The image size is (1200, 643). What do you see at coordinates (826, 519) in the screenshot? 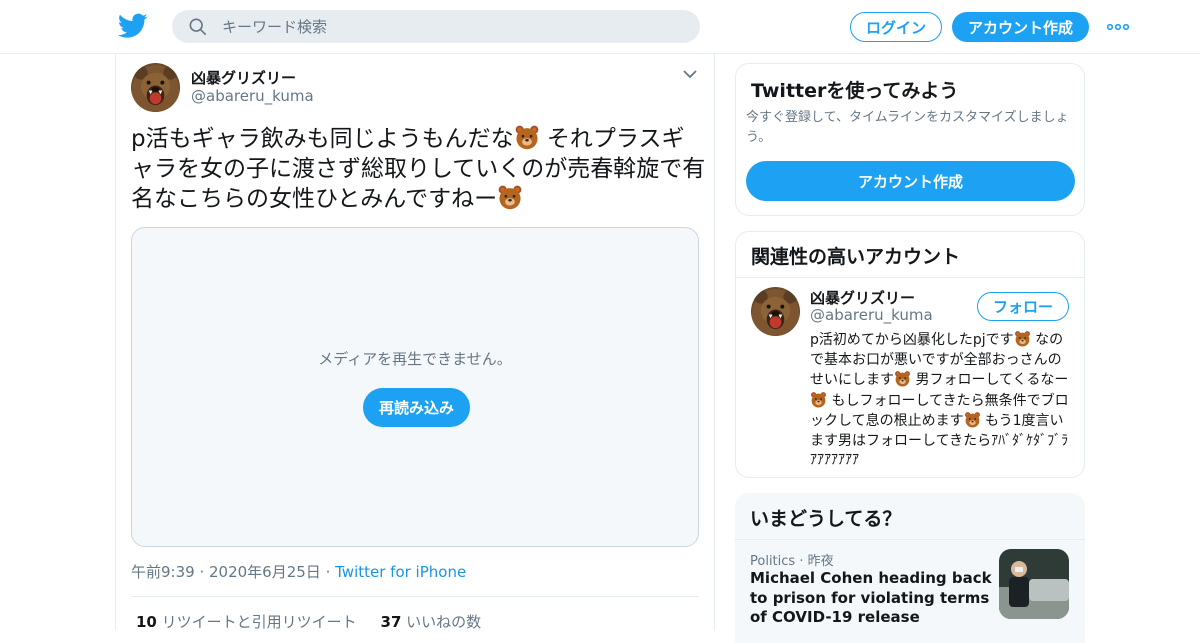
I see `trends-title: いまどうしてる？` at bounding box center [826, 519].